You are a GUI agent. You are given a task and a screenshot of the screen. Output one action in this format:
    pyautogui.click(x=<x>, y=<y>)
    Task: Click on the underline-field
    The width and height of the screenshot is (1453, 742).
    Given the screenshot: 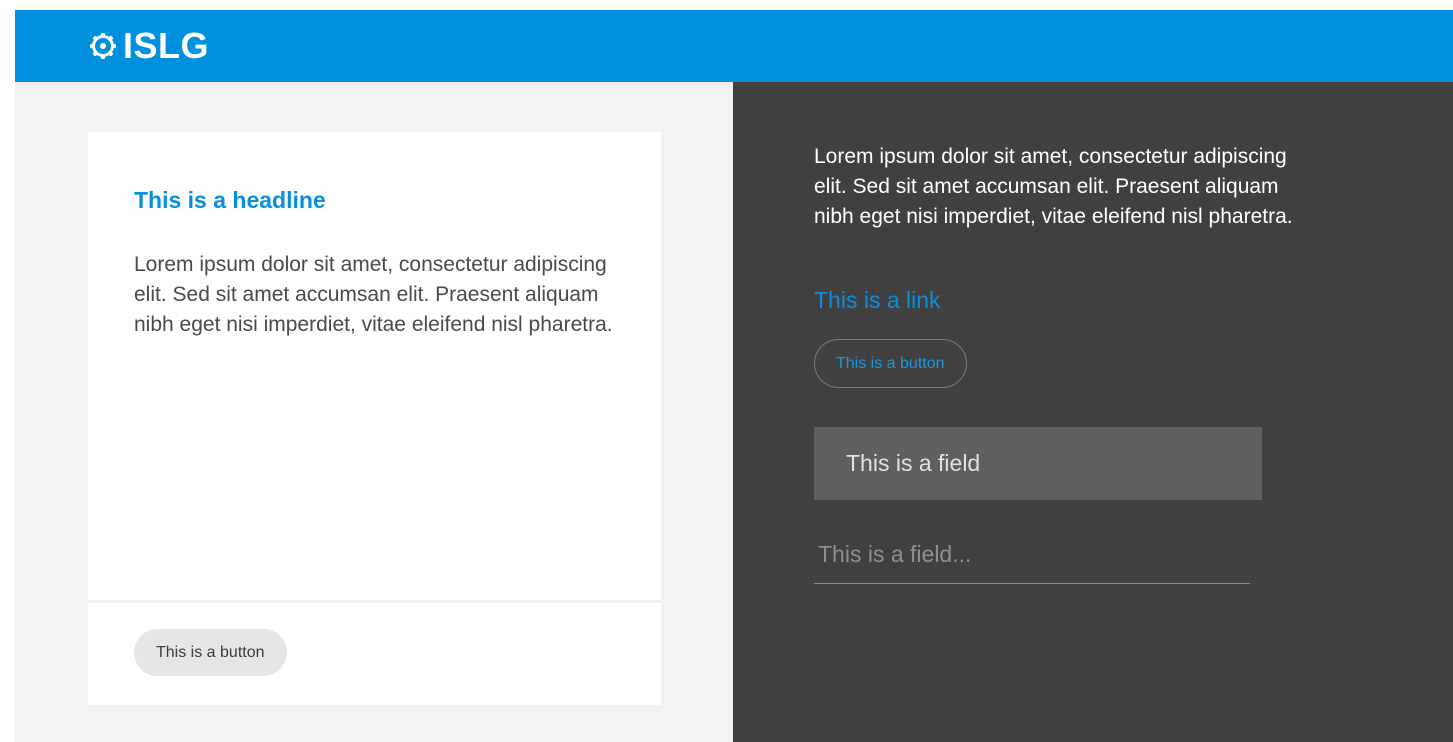 What is the action you would take?
    pyautogui.click(x=1032, y=560)
    